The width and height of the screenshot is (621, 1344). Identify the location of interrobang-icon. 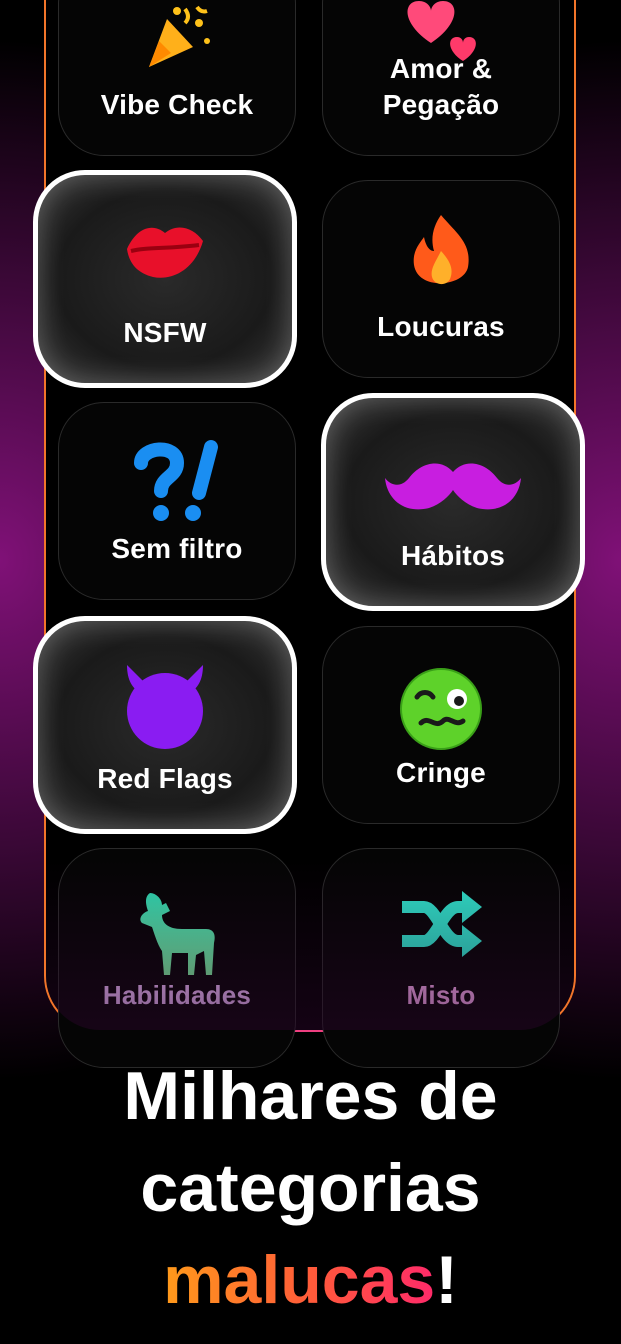
(177, 481).